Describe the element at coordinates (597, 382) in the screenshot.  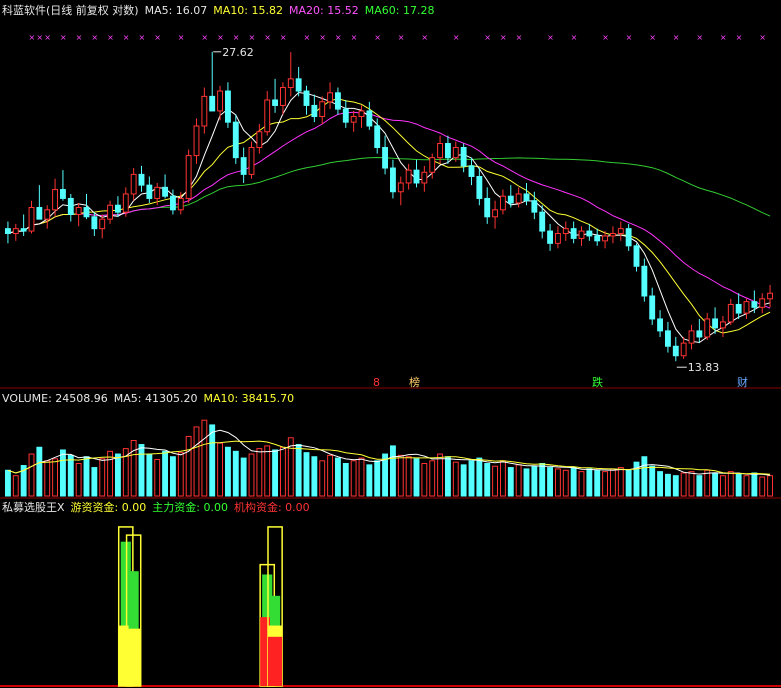
I see `event-tag-drop: 跌` at that location.